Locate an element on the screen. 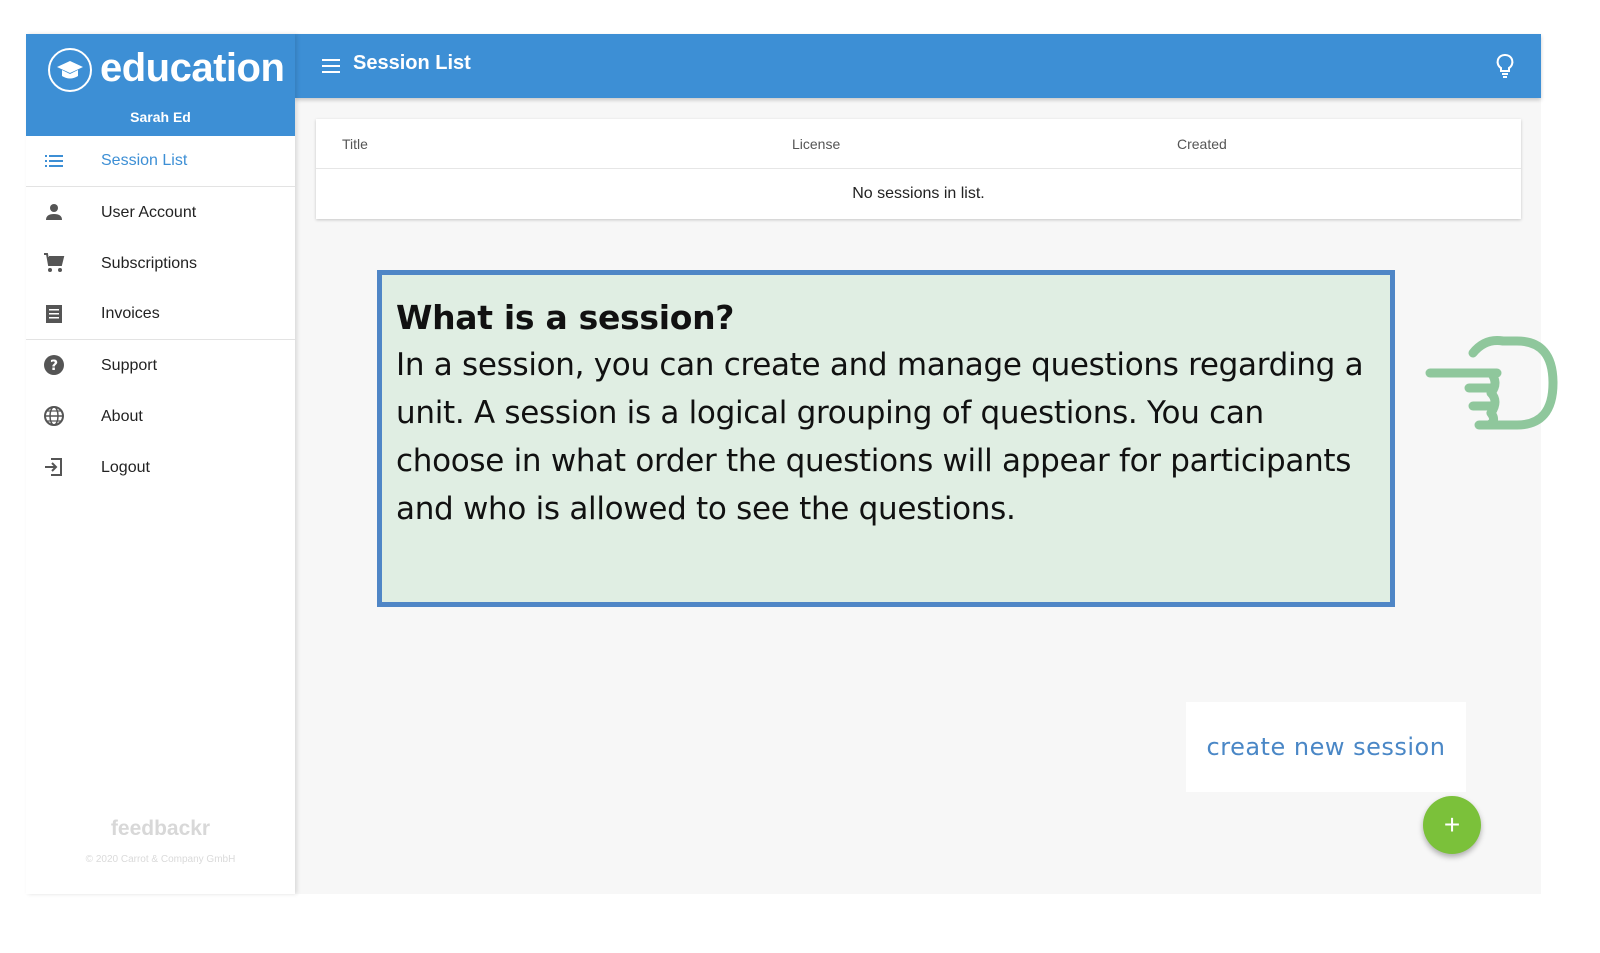 The height and width of the screenshot is (953, 1600). brand-name: education is located at coordinates (192, 68).